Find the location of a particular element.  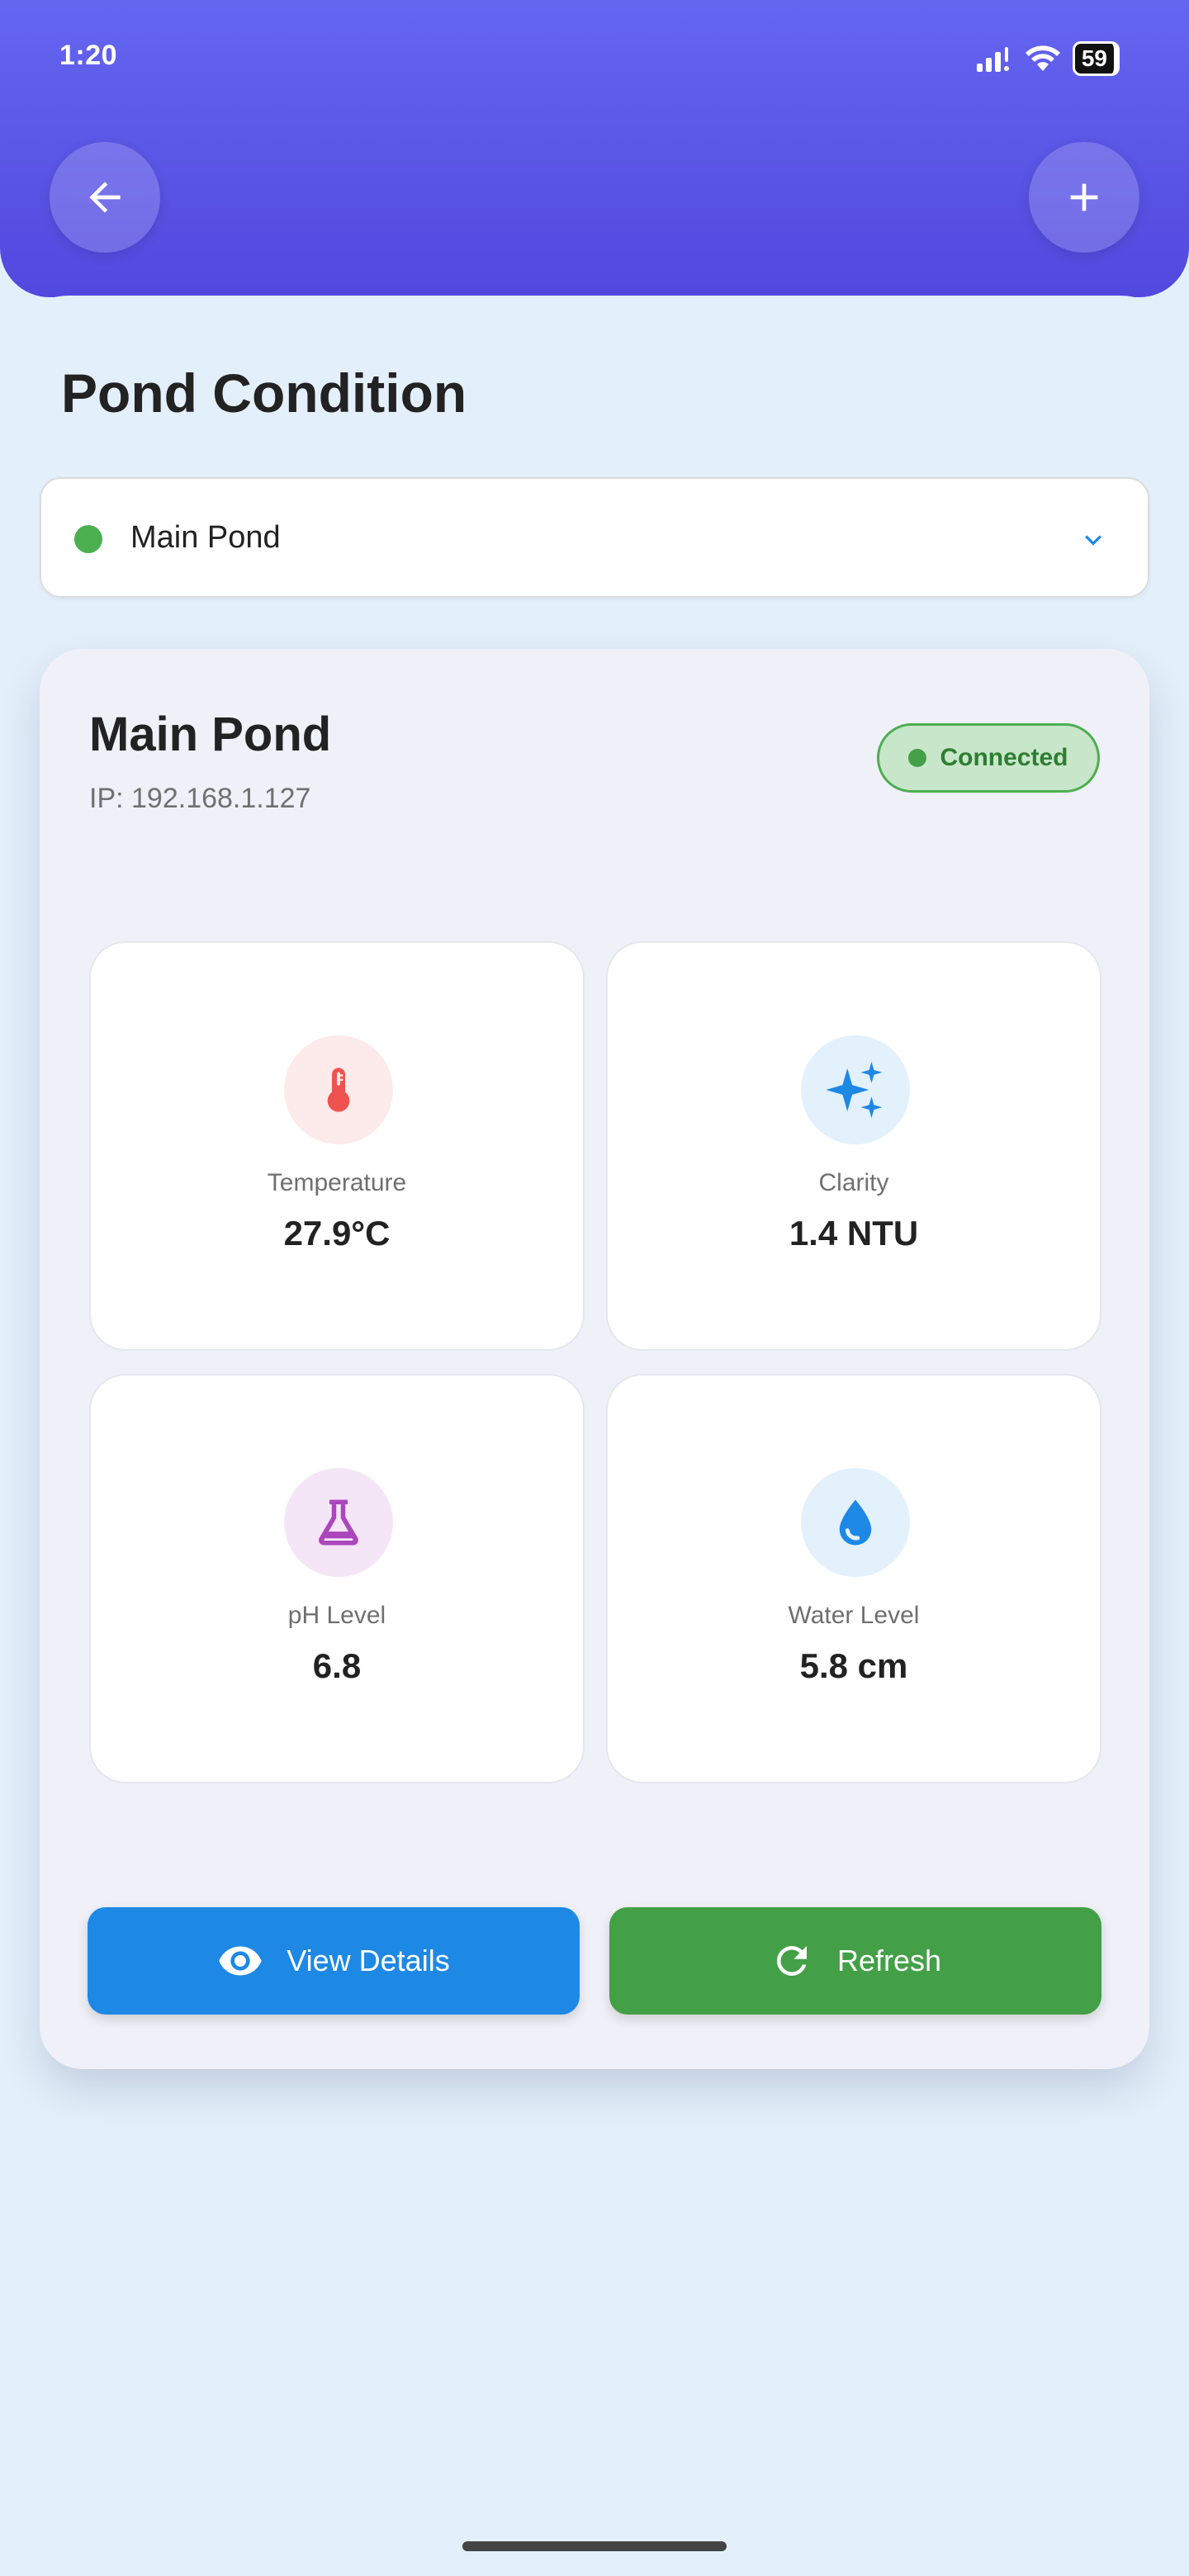

refresh-label: Refresh is located at coordinates (889, 1960).